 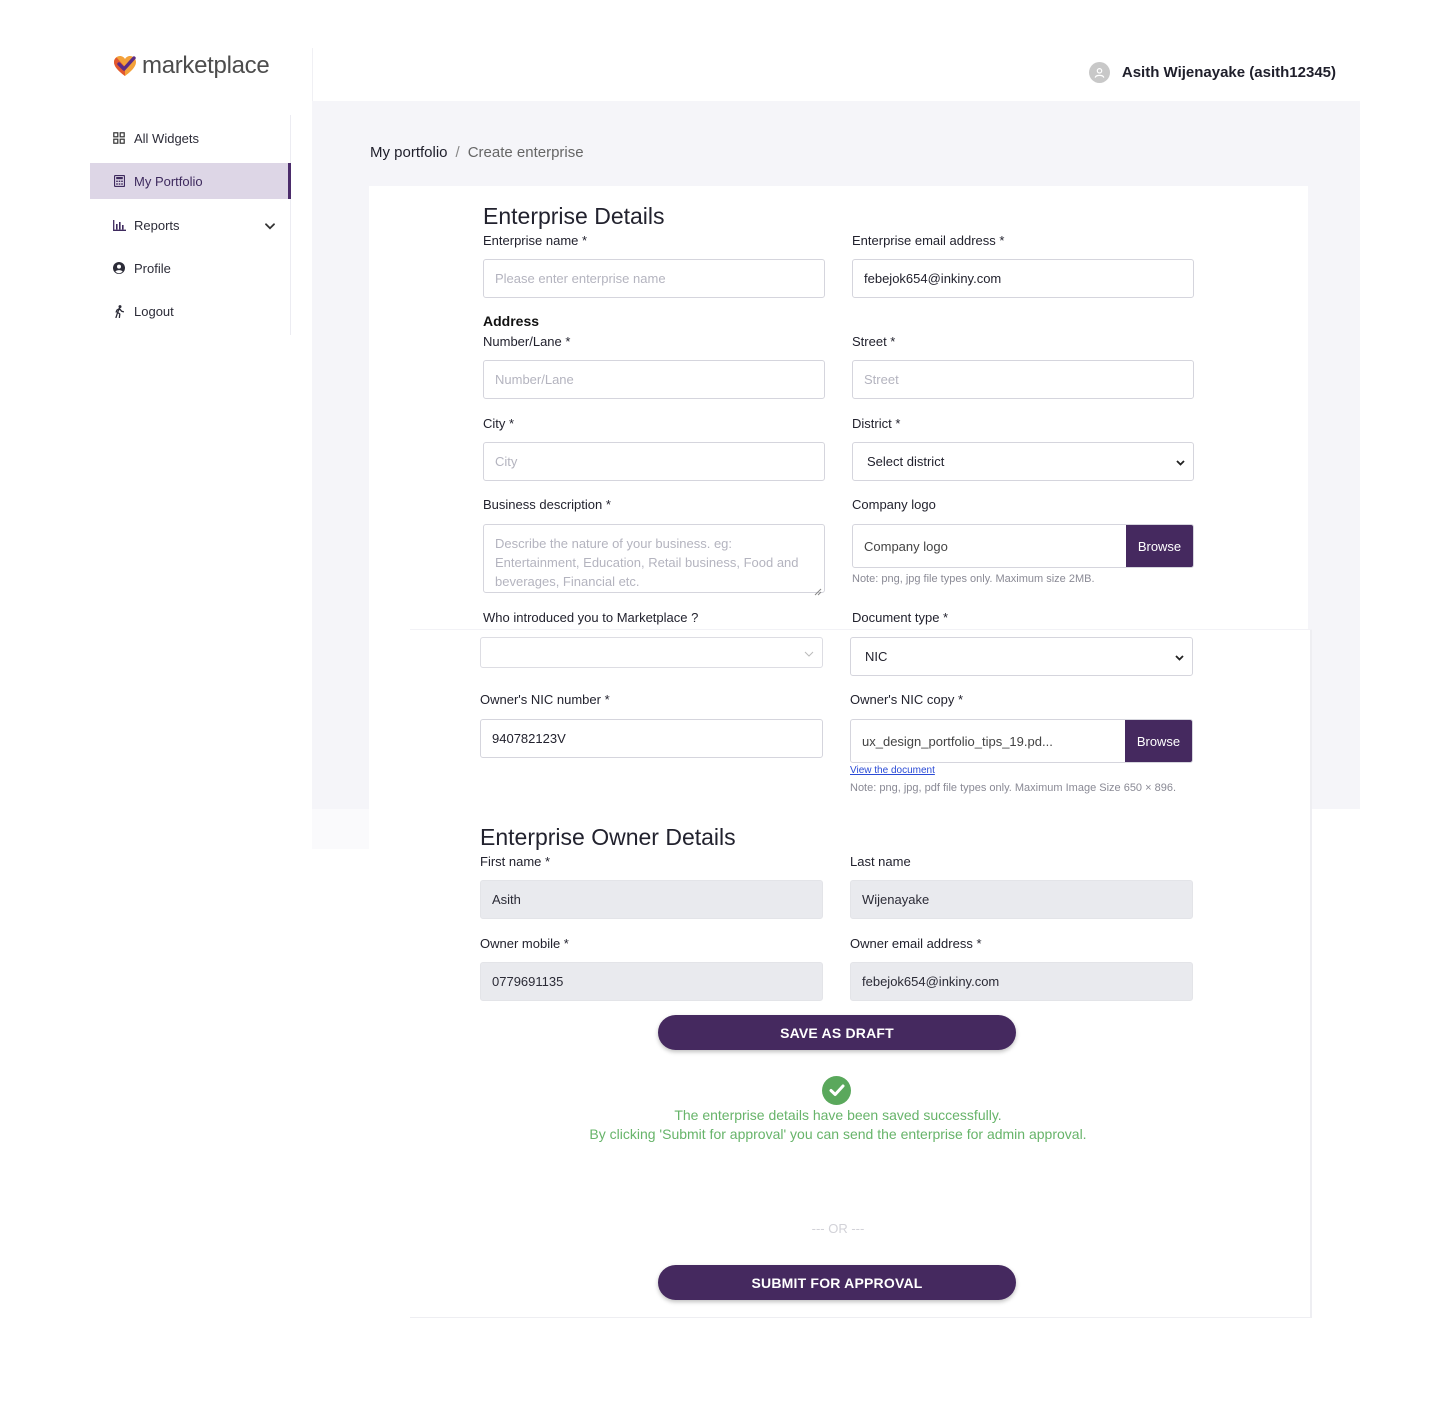 I want to click on doctype-label: Document type *, so click(x=900, y=617).